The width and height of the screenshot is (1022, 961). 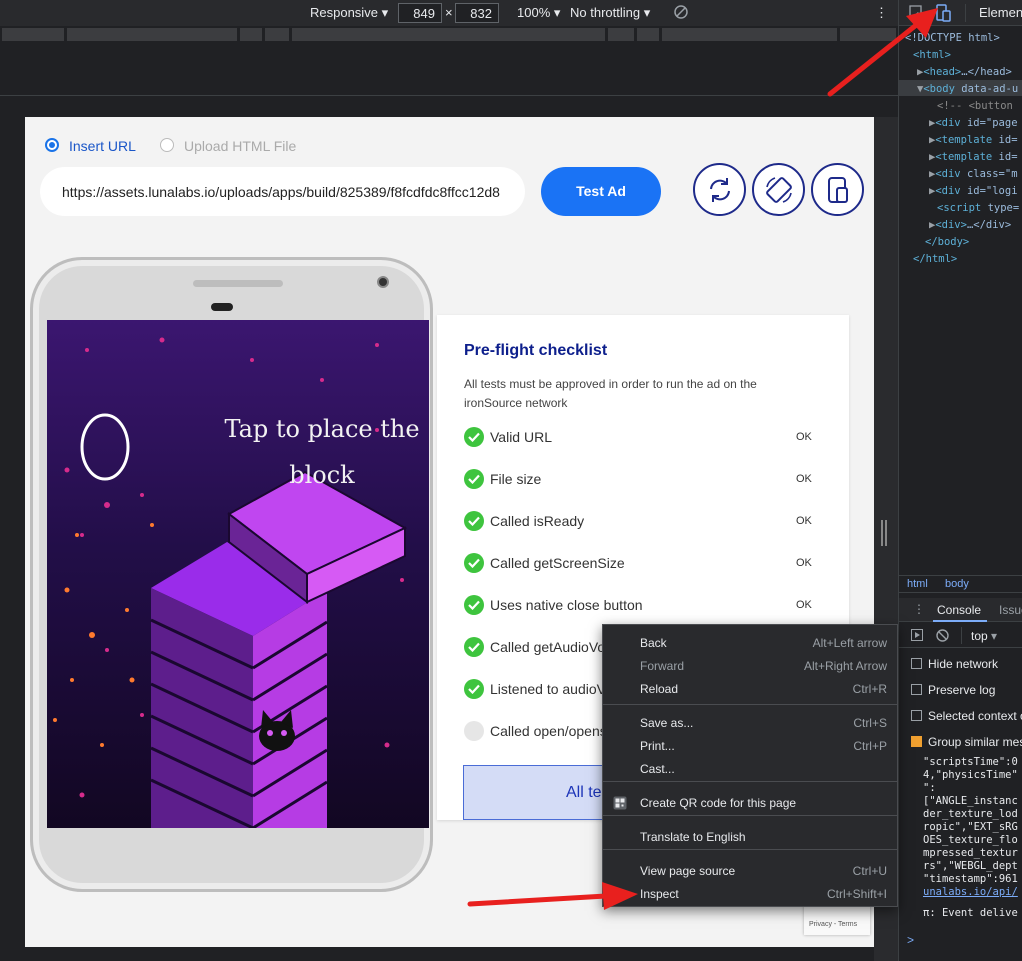 I want to click on menu-item-create-qr-code: Create QR code for this page, so click(x=750, y=803).